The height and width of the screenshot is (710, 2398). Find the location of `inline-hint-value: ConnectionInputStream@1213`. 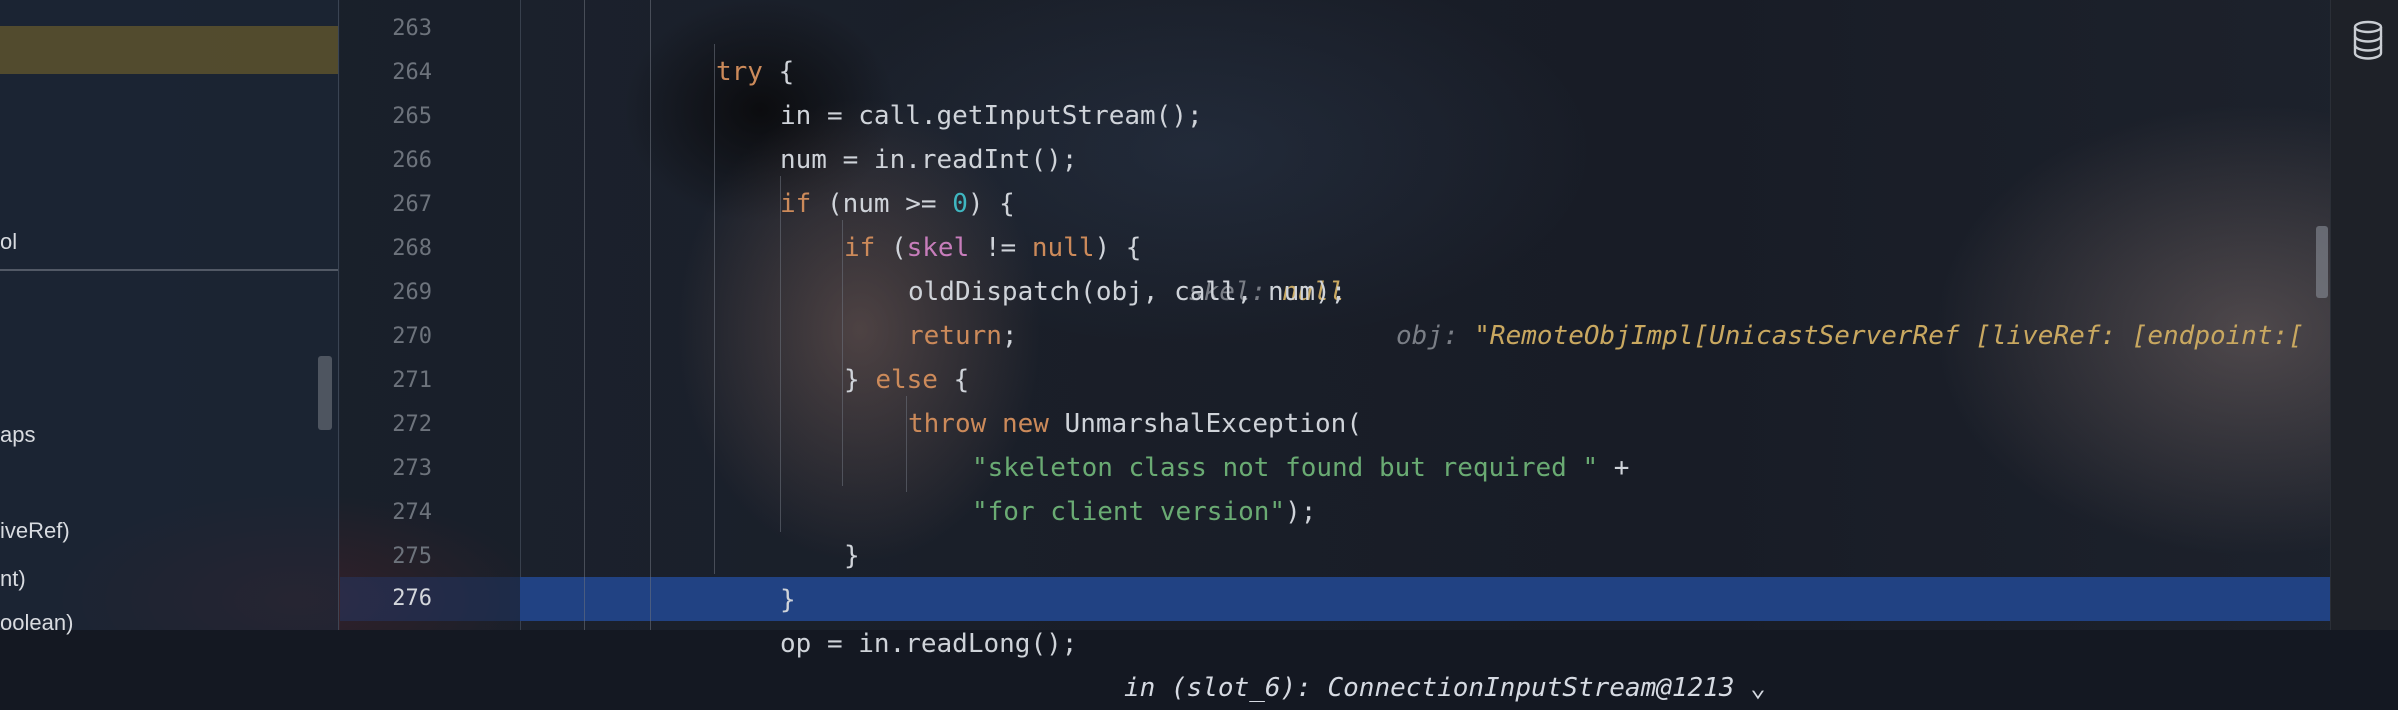

inline-hint-value: ConnectionInputStream@1213 is located at coordinates (1531, 688).